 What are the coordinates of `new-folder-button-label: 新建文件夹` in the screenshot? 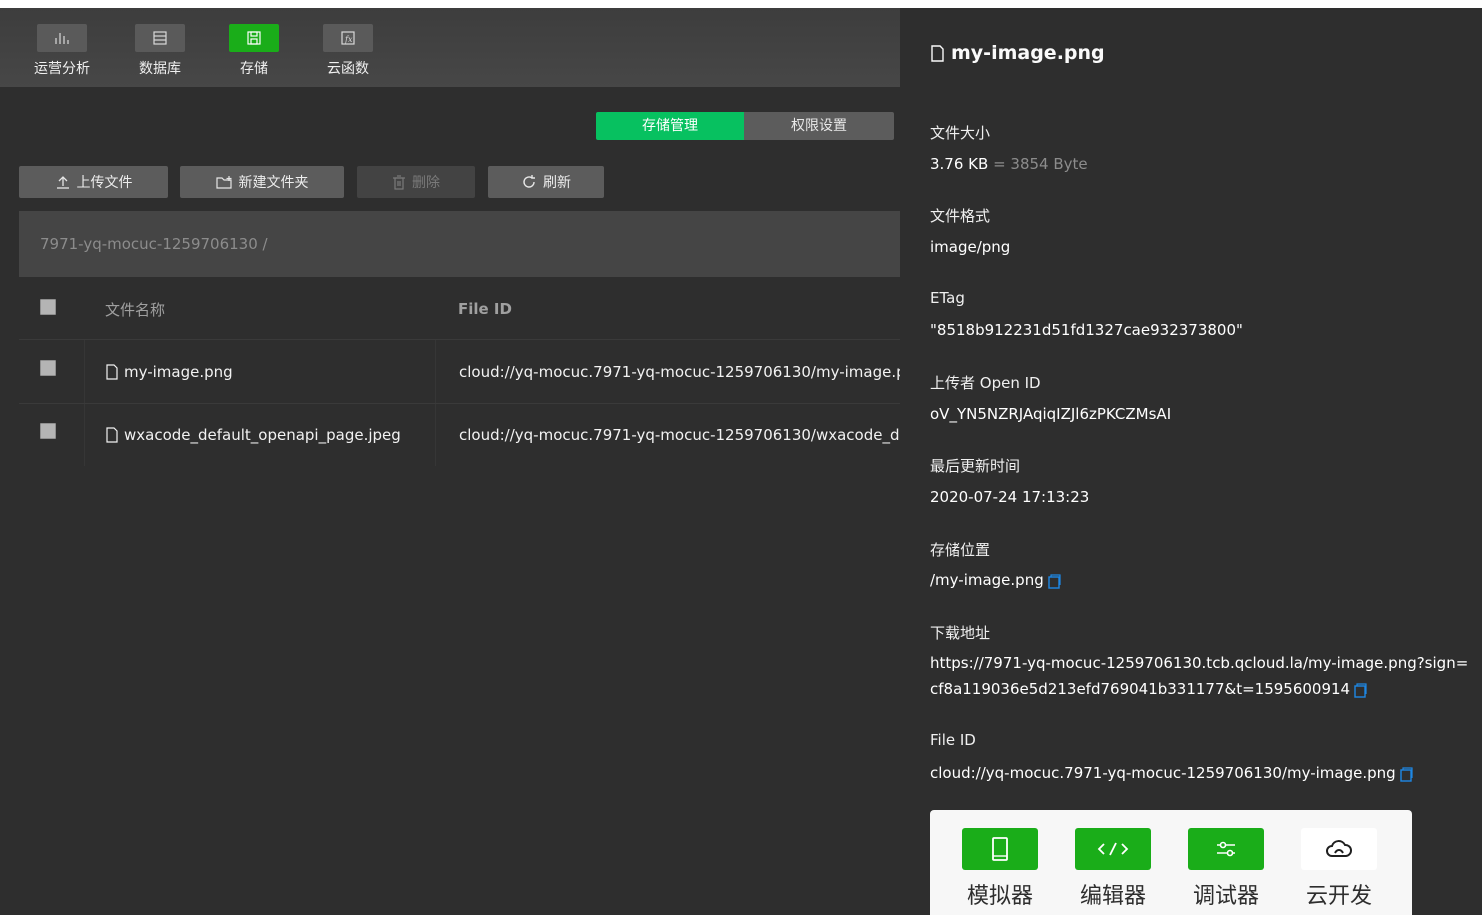 It's located at (273, 183).